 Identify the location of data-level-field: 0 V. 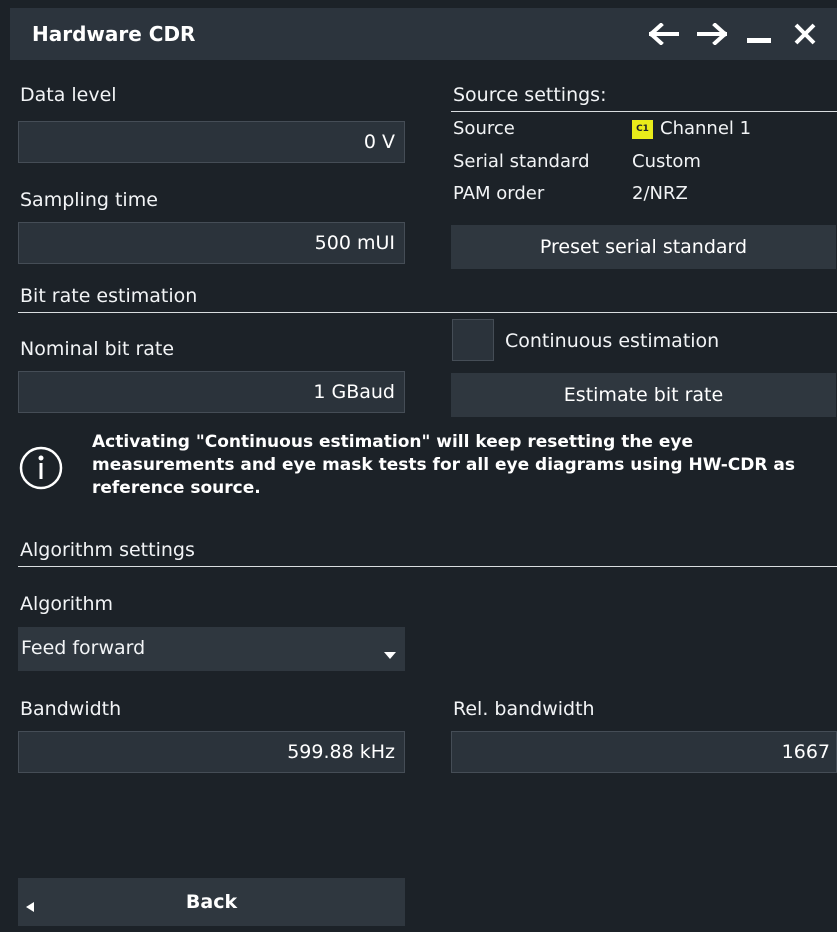
(211, 142).